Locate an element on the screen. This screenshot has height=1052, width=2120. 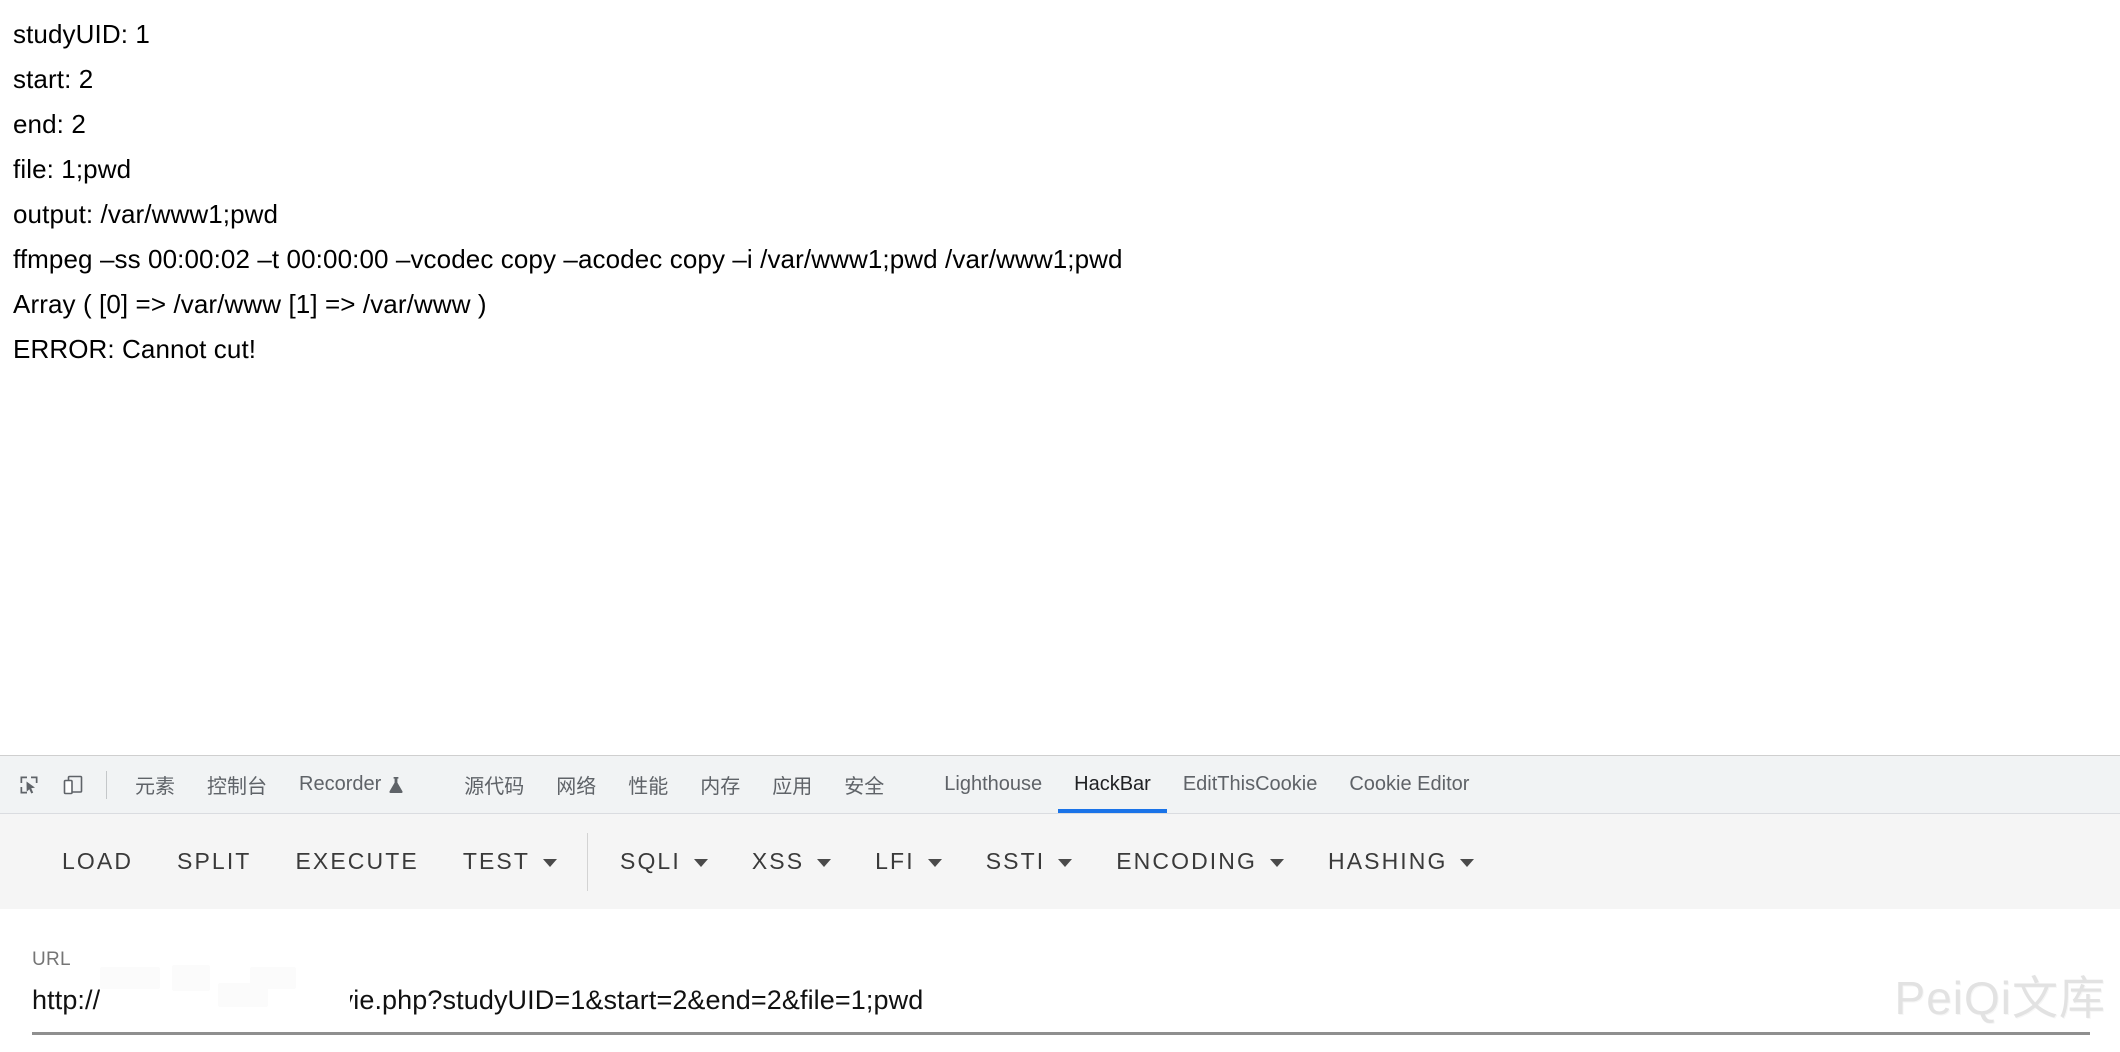
split-button-label: SPLIT is located at coordinates (214, 861).